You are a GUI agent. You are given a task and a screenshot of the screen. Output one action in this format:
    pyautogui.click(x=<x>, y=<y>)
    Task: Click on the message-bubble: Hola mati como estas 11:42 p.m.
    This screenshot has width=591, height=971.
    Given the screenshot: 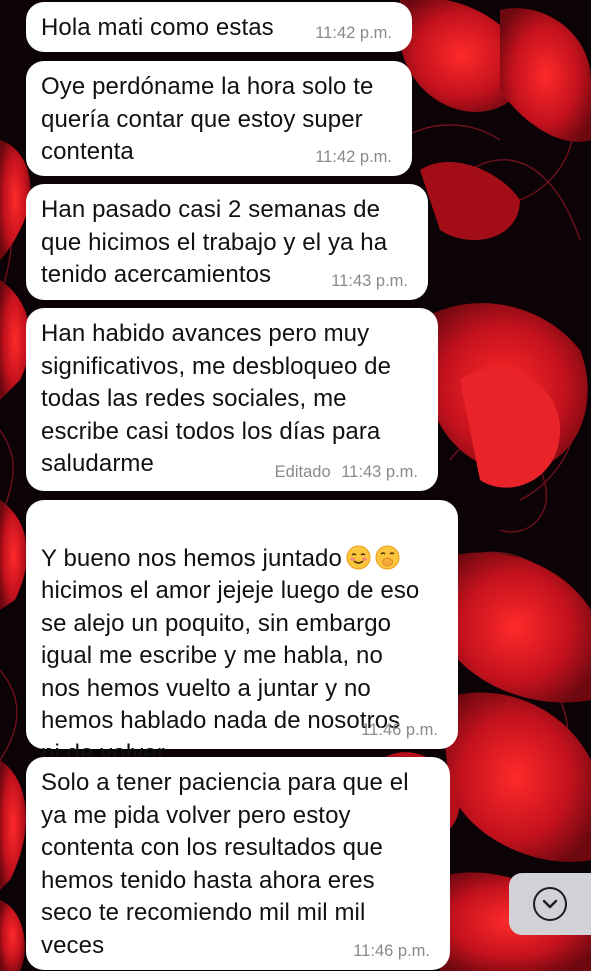 What is the action you would take?
    pyautogui.click(x=219, y=27)
    